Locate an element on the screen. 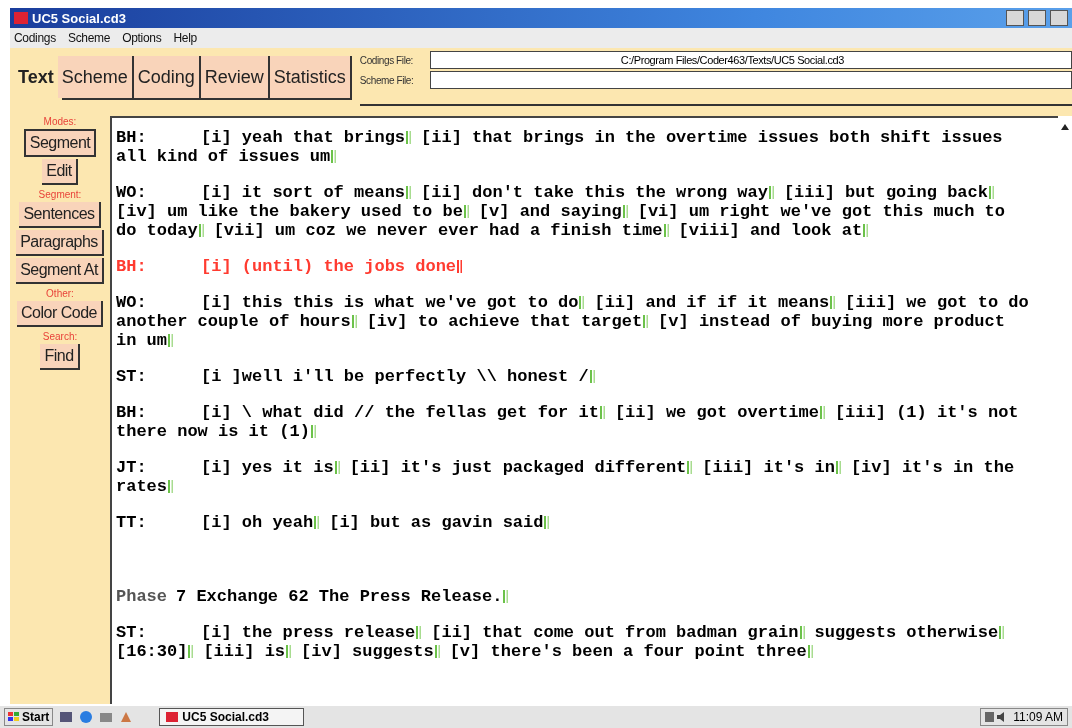 The height and width of the screenshot is (728, 1072). transcript-text: [i] but as gavin said is located at coordinates (436, 522).